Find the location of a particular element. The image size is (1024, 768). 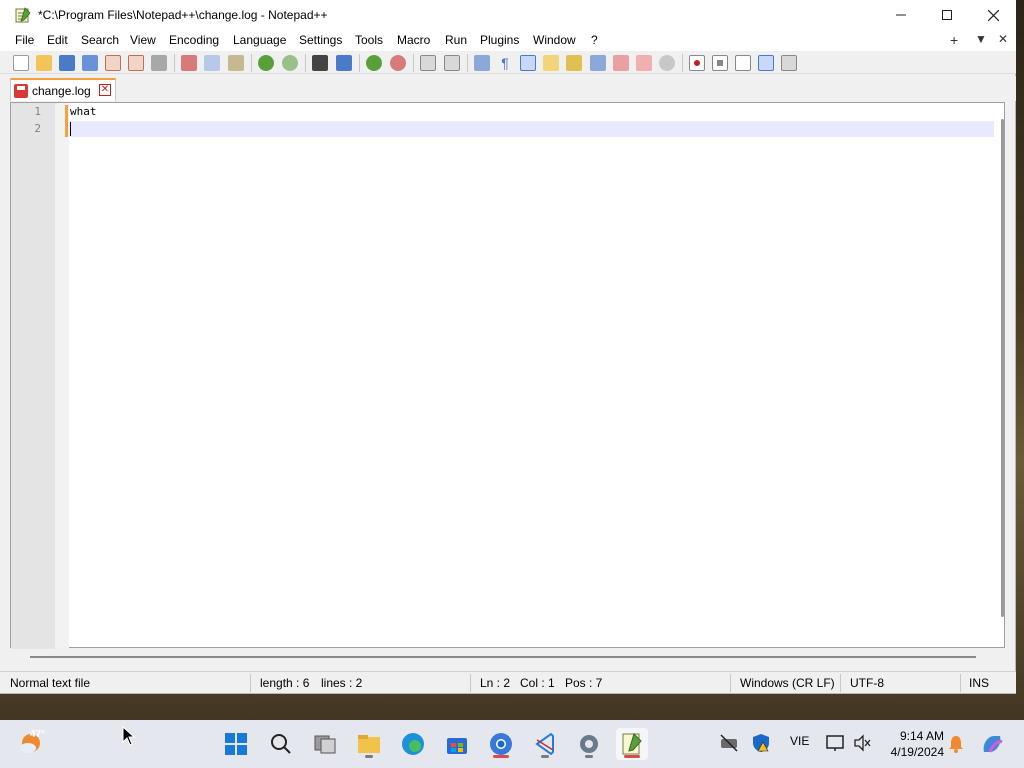

doc-list-icon is located at coordinates (598, 63).